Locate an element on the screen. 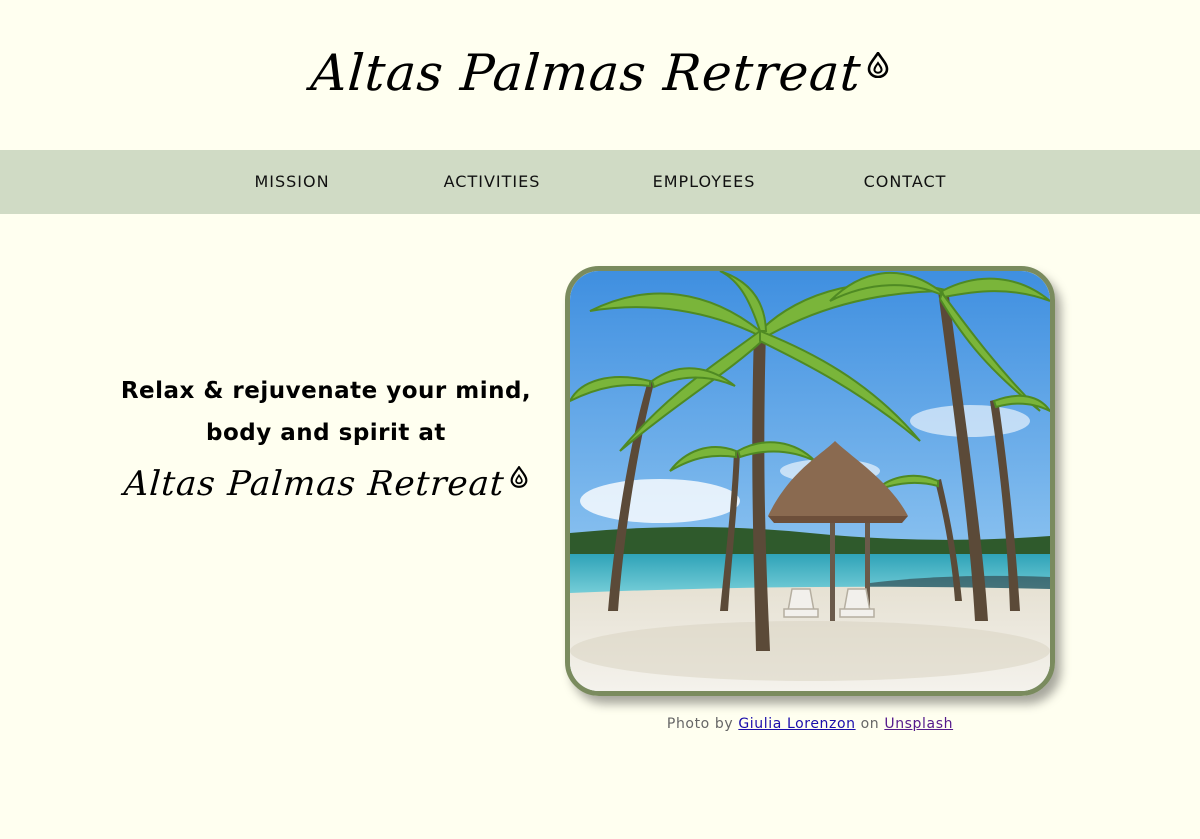 The image size is (1200, 839). nav-item-mission: MISSION is located at coordinates (291, 182).